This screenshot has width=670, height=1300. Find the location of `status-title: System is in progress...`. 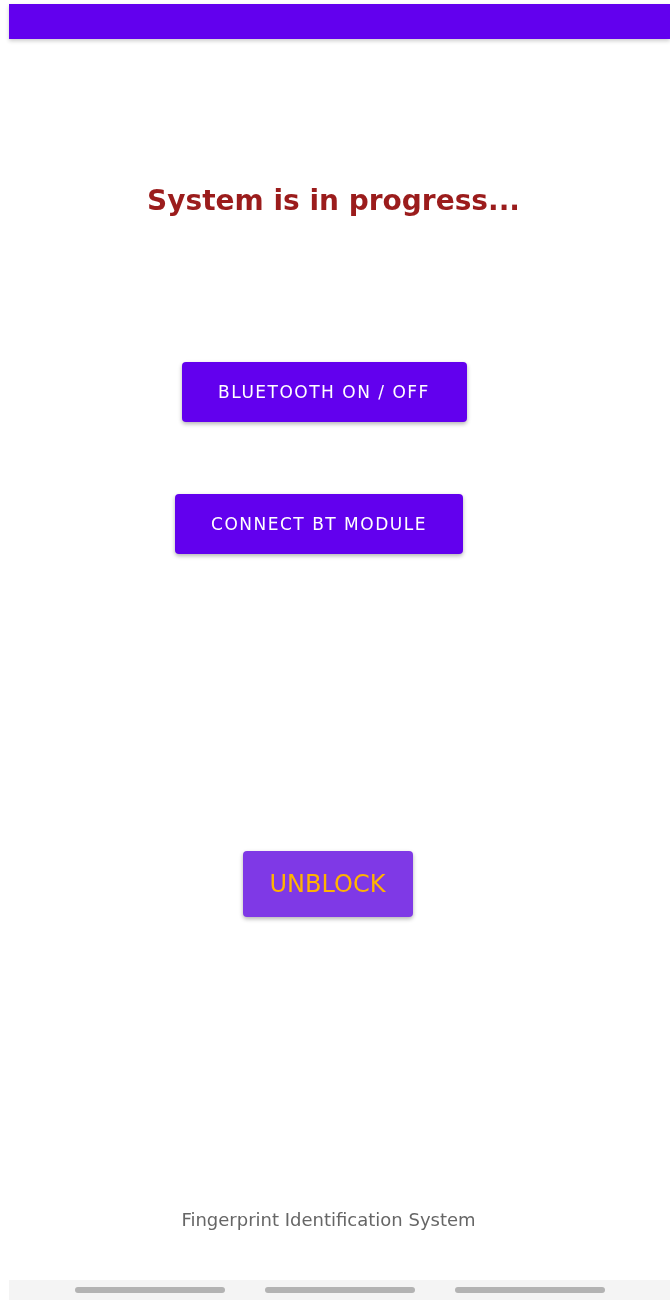

status-title: System is in progress... is located at coordinates (333, 200).